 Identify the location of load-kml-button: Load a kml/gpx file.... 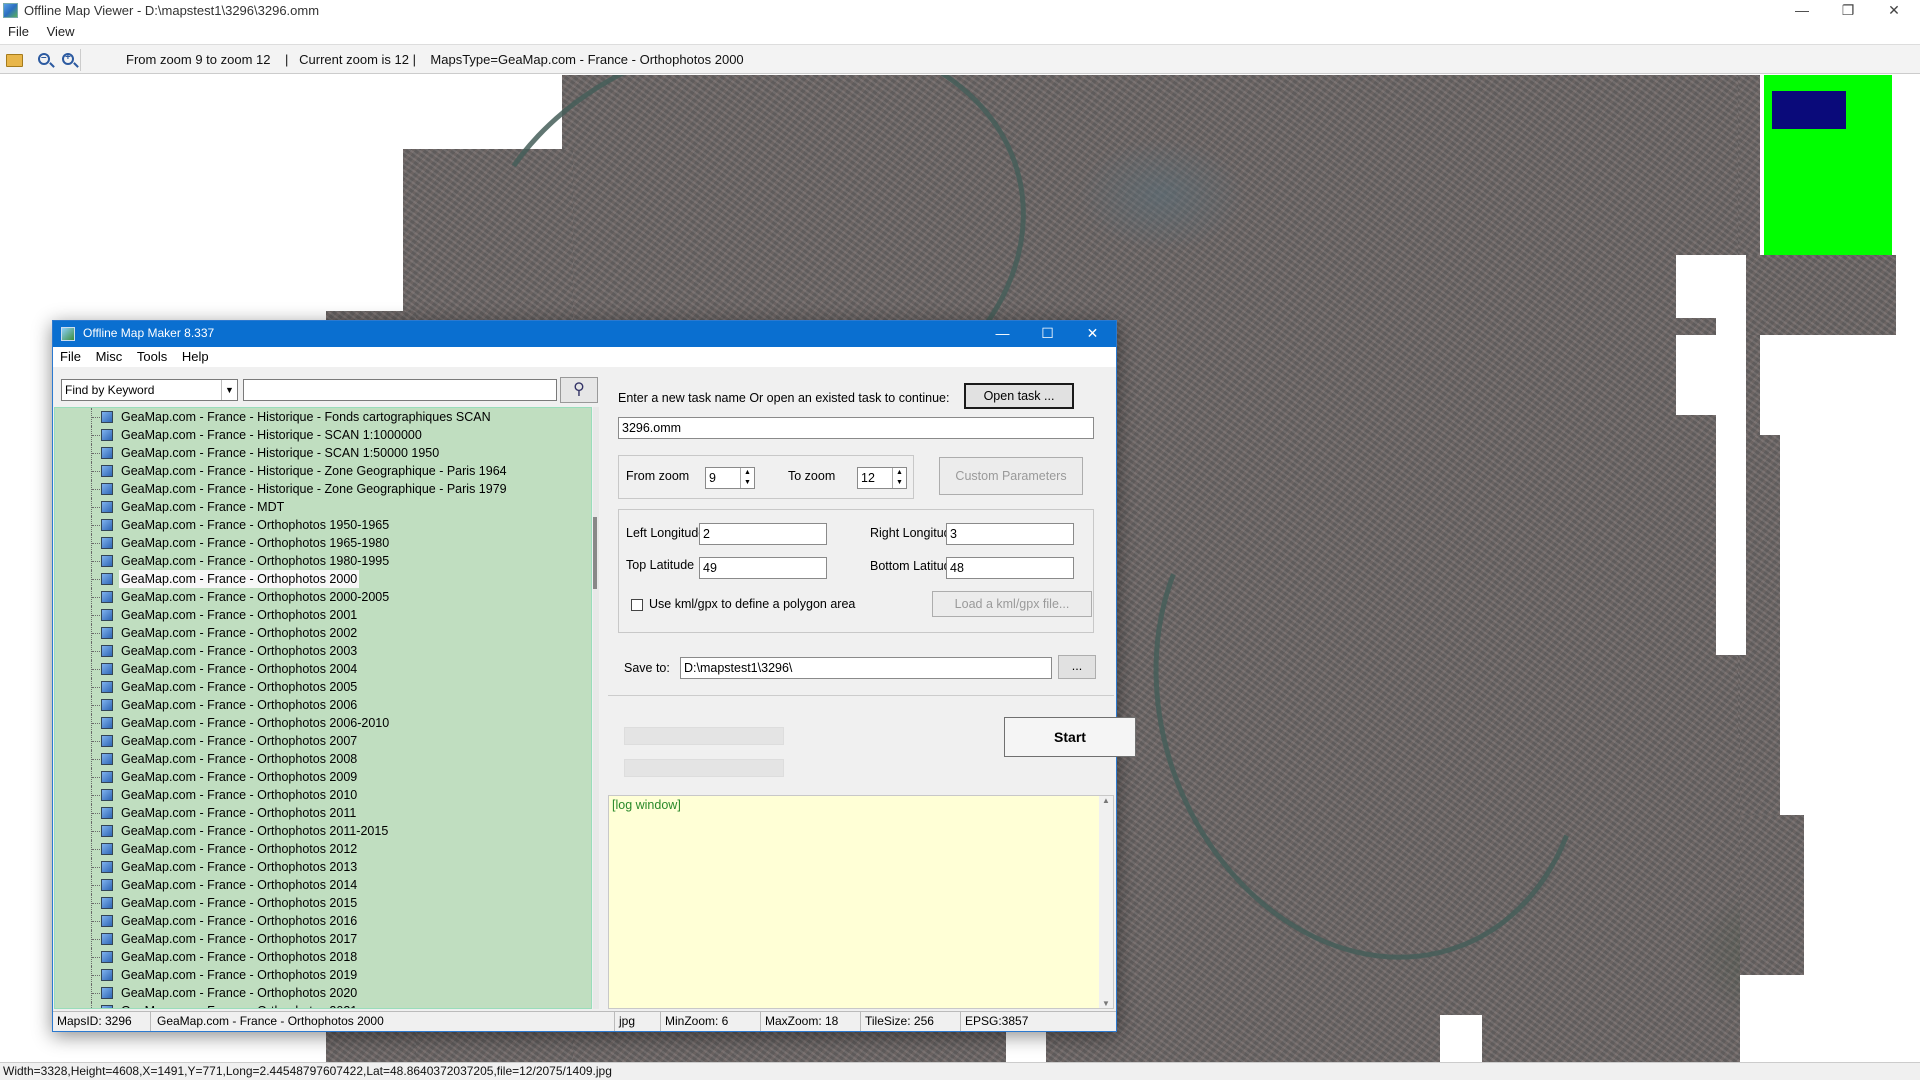
(1012, 604).